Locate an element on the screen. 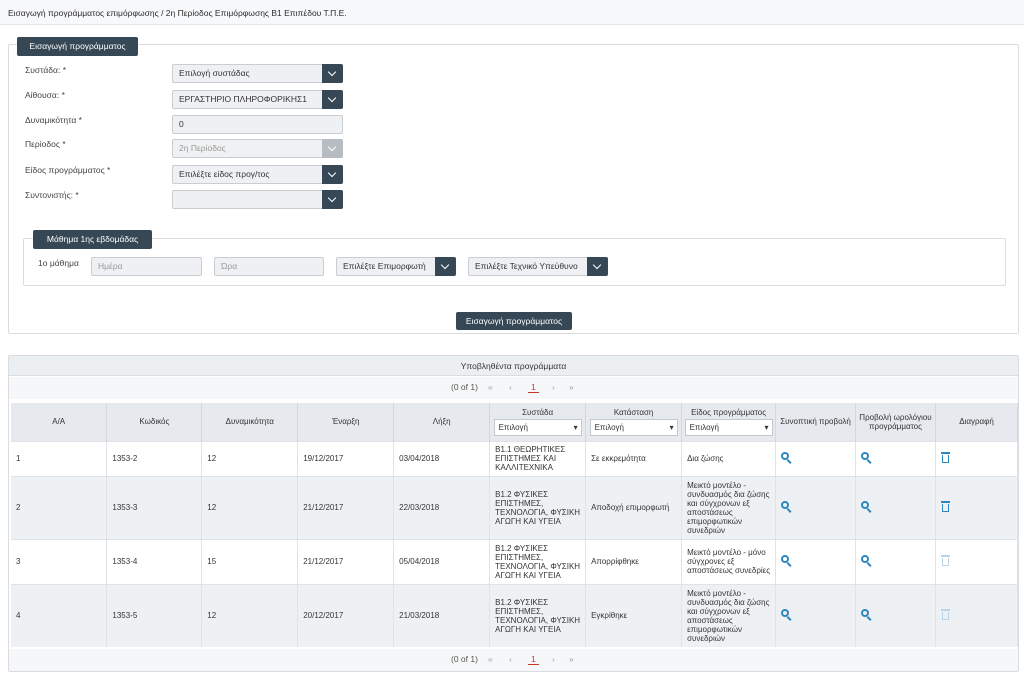 Image resolution: width=1024 pixels, height=677 pixels. room-select: ΕΡΓΑΣΤΗΡΙΟ ΠΛΗΡΟΦΟΡΙΚΗΣ1 is located at coordinates (257, 99).